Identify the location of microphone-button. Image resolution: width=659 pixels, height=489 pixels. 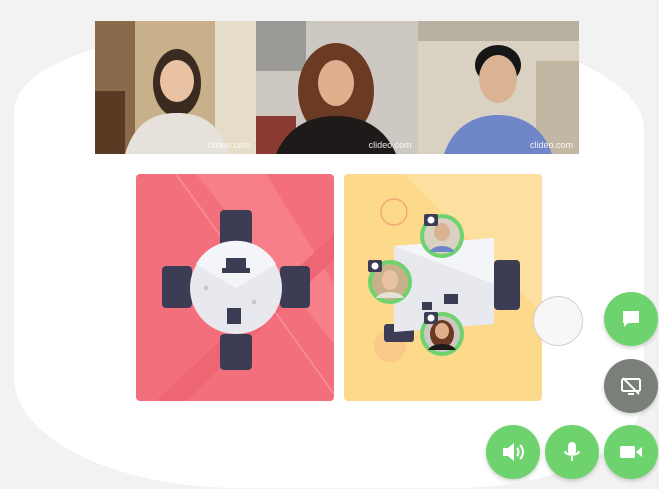
(572, 452).